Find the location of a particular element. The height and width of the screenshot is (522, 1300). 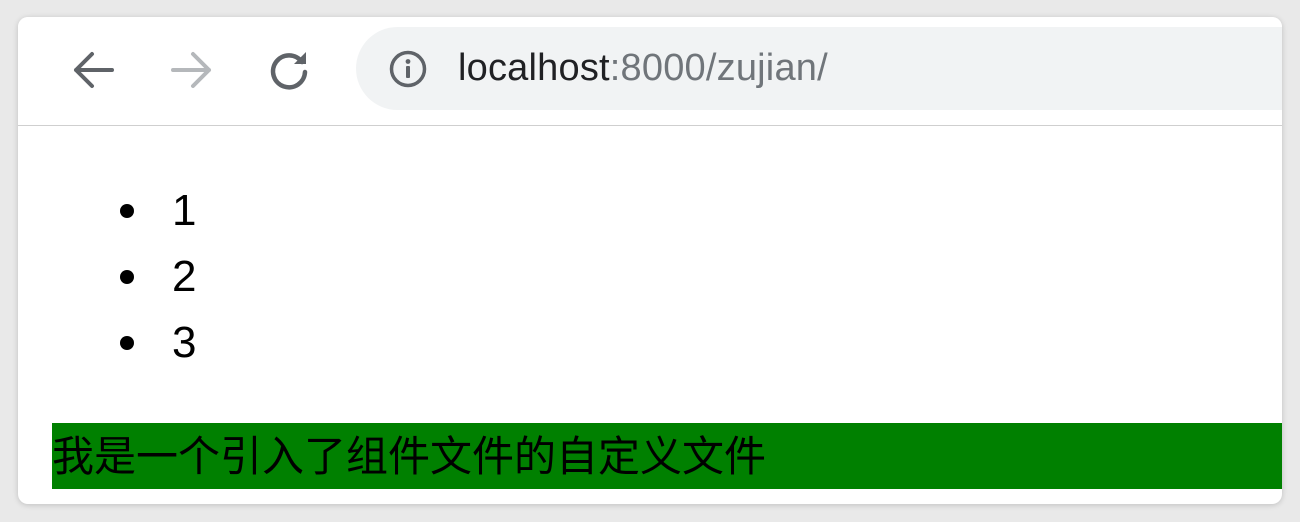

list-item-text: 3 is located at coordinates (184, 342).